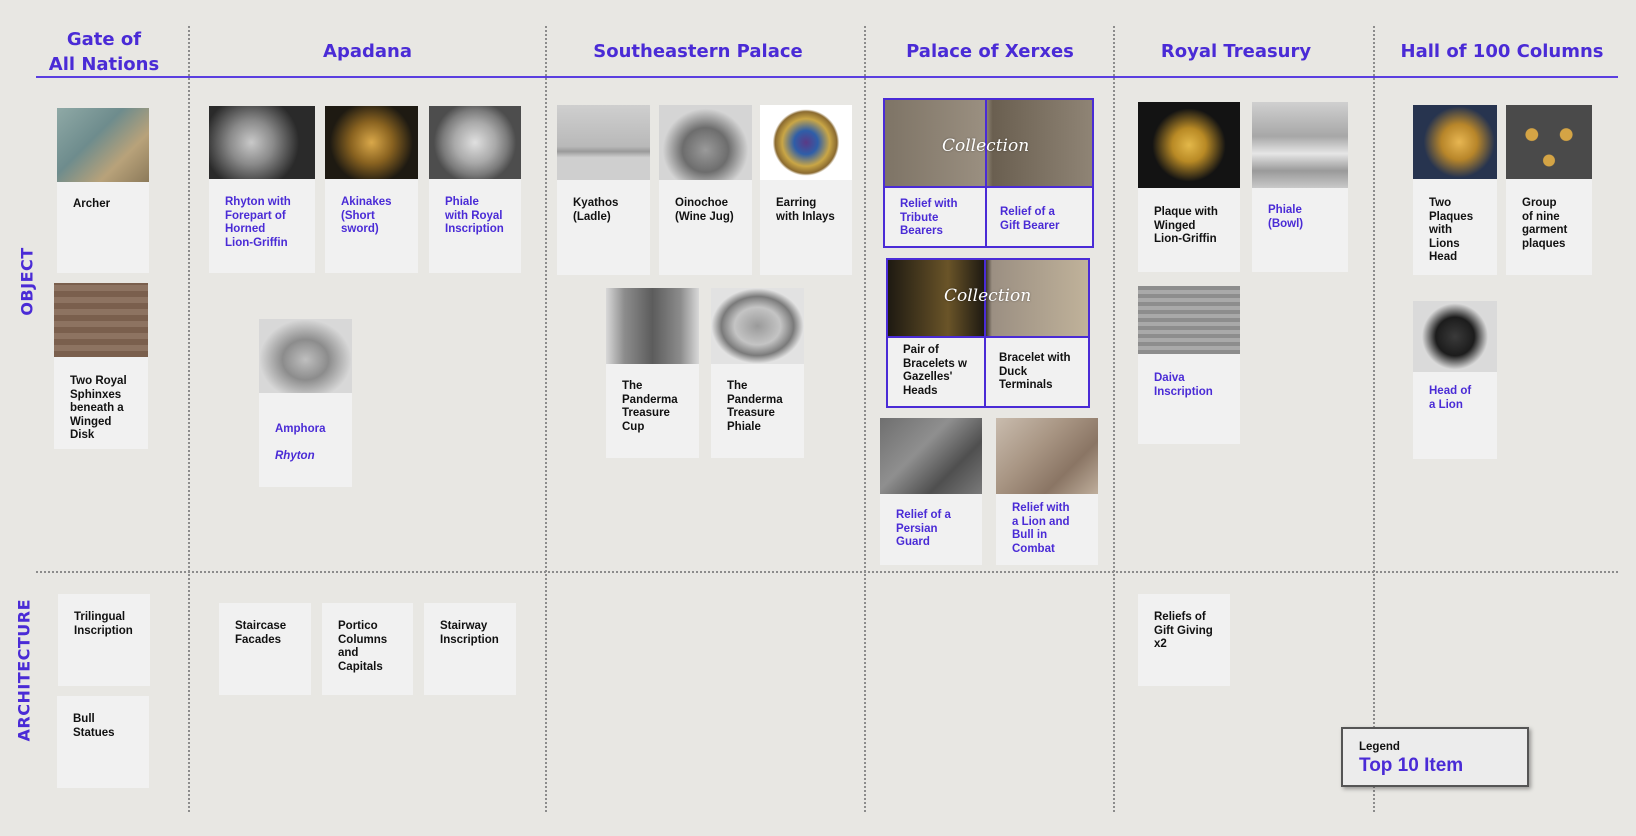 This screenshot has width=1636, height=836. I want to click on architecture-label: Portico Columns and Capitals, so click(363, 646).